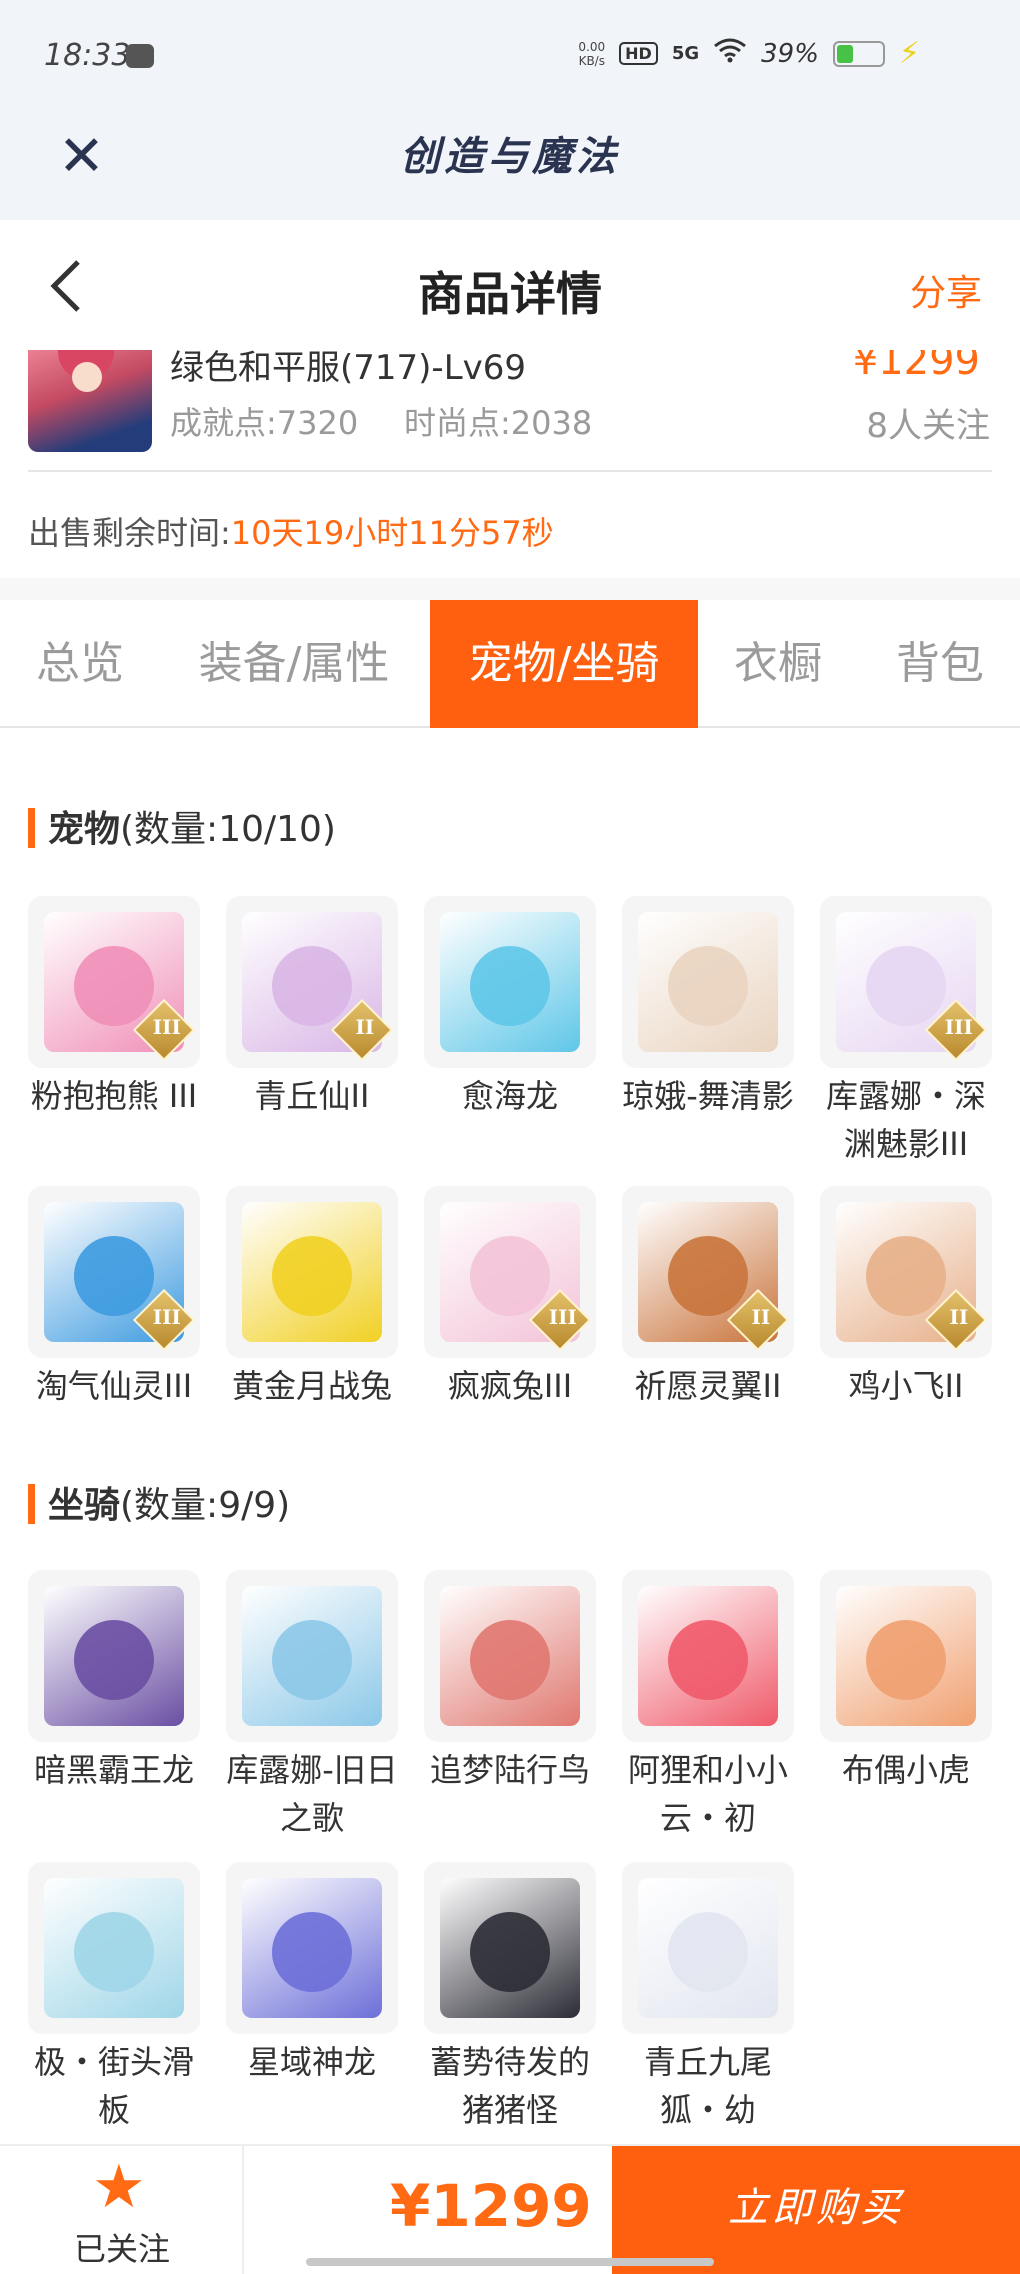 The width and height of the screenshot is (1020, 2274). Describe the element at coordinates (312, 1096) in the screenshot. I see `pet-name: 青丘仙II` at that location.